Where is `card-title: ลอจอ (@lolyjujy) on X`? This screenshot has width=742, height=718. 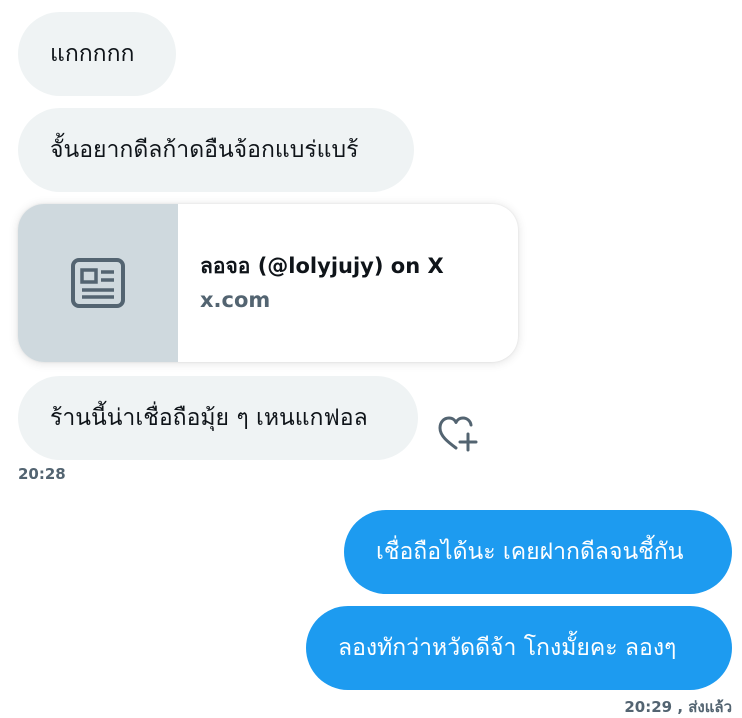 card-title: ลอจอ (@lolyjujy) on X is located at coordinates (322, 266).